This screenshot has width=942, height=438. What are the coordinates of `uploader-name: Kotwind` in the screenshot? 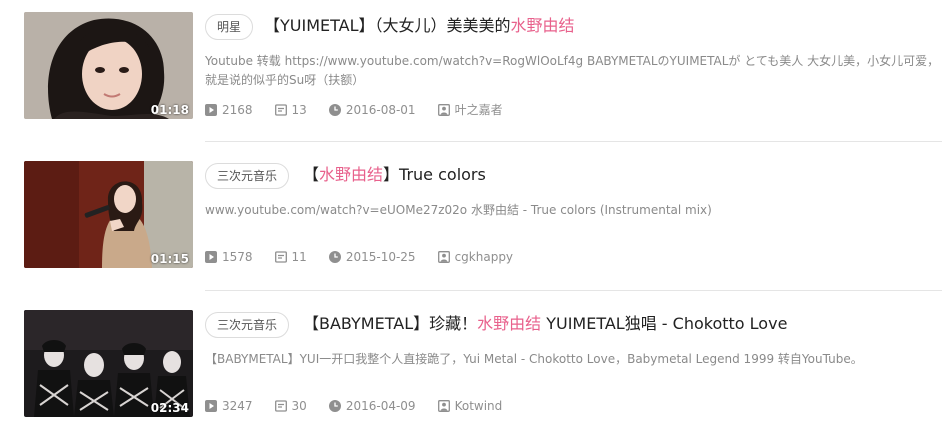 It's located at (478, 406).